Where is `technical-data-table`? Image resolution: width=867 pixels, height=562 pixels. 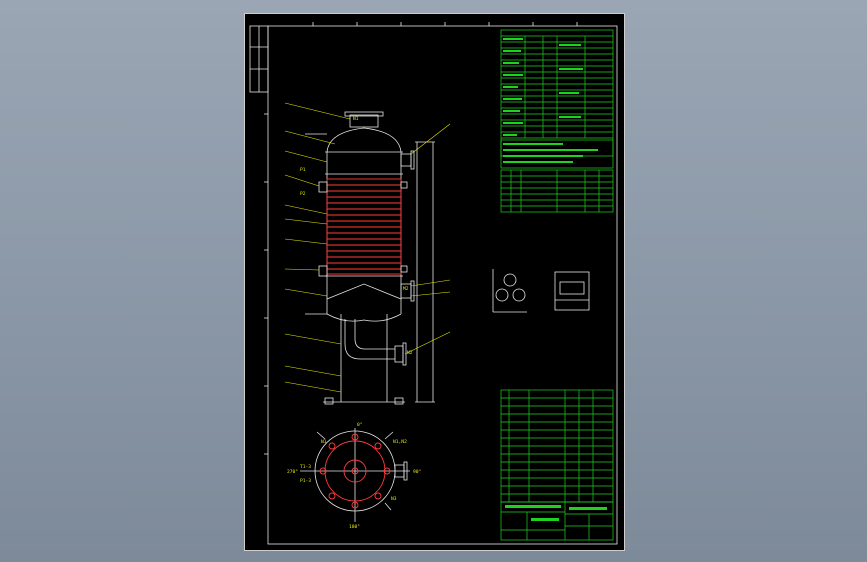 technical-data-table is located at coordinates (557, 93).